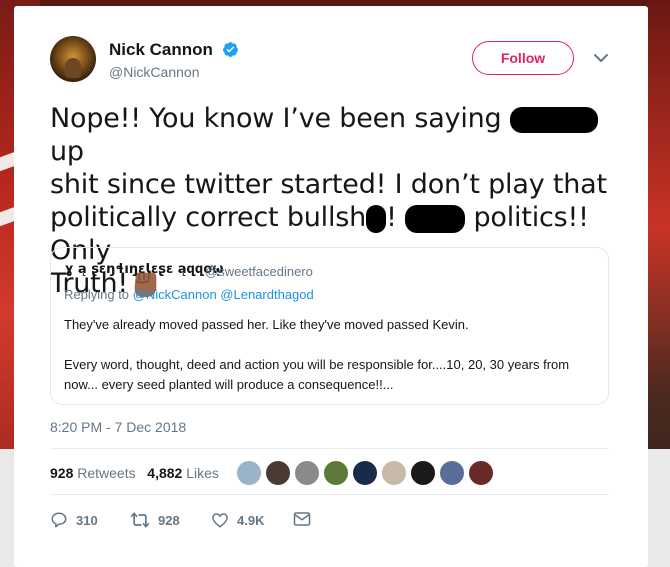  I want to click on quoted-author-name: ɣ ą ʂɛŋɬıŋɛƖɛʂɛ ąզզơῳ, so click(144, 269).